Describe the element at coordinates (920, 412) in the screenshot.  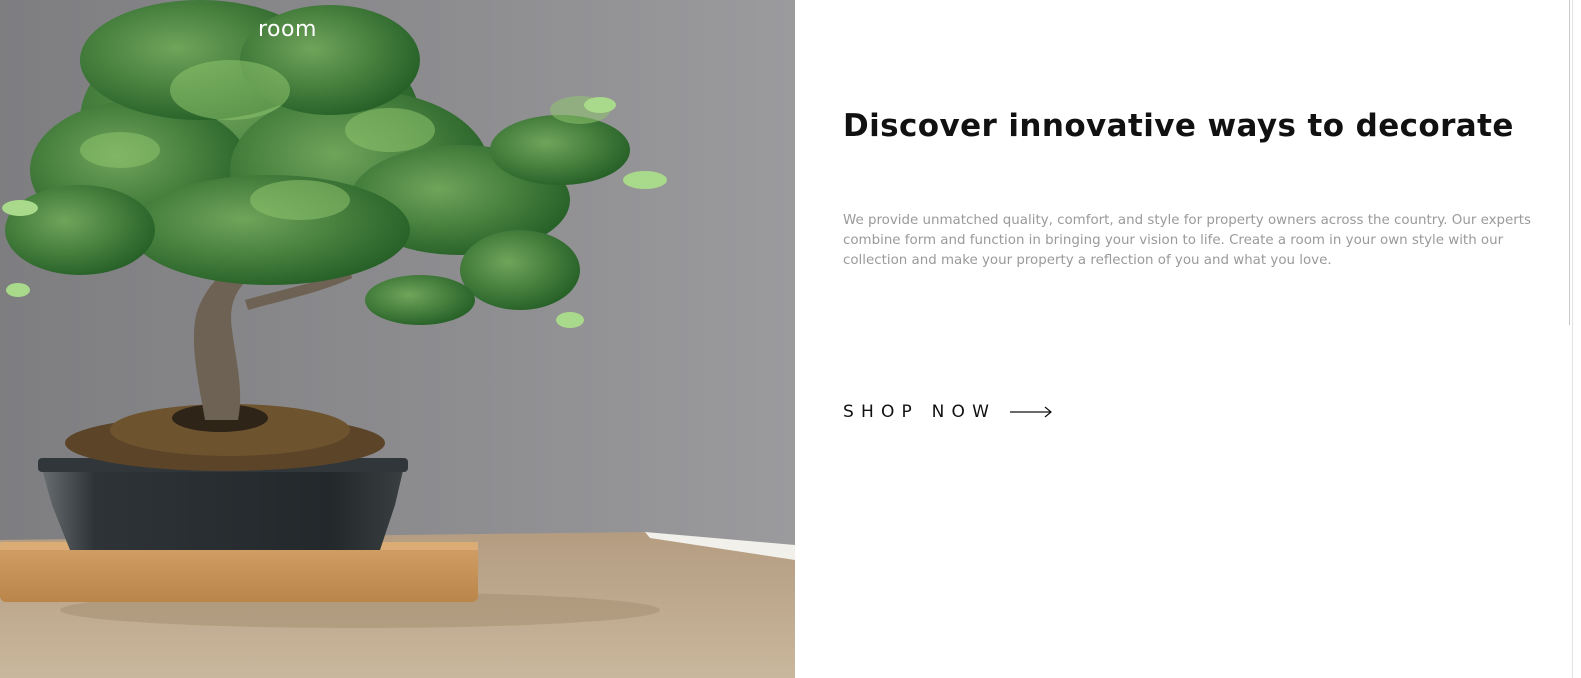
I see `shop-now-label: SHOP NOW` at that location.